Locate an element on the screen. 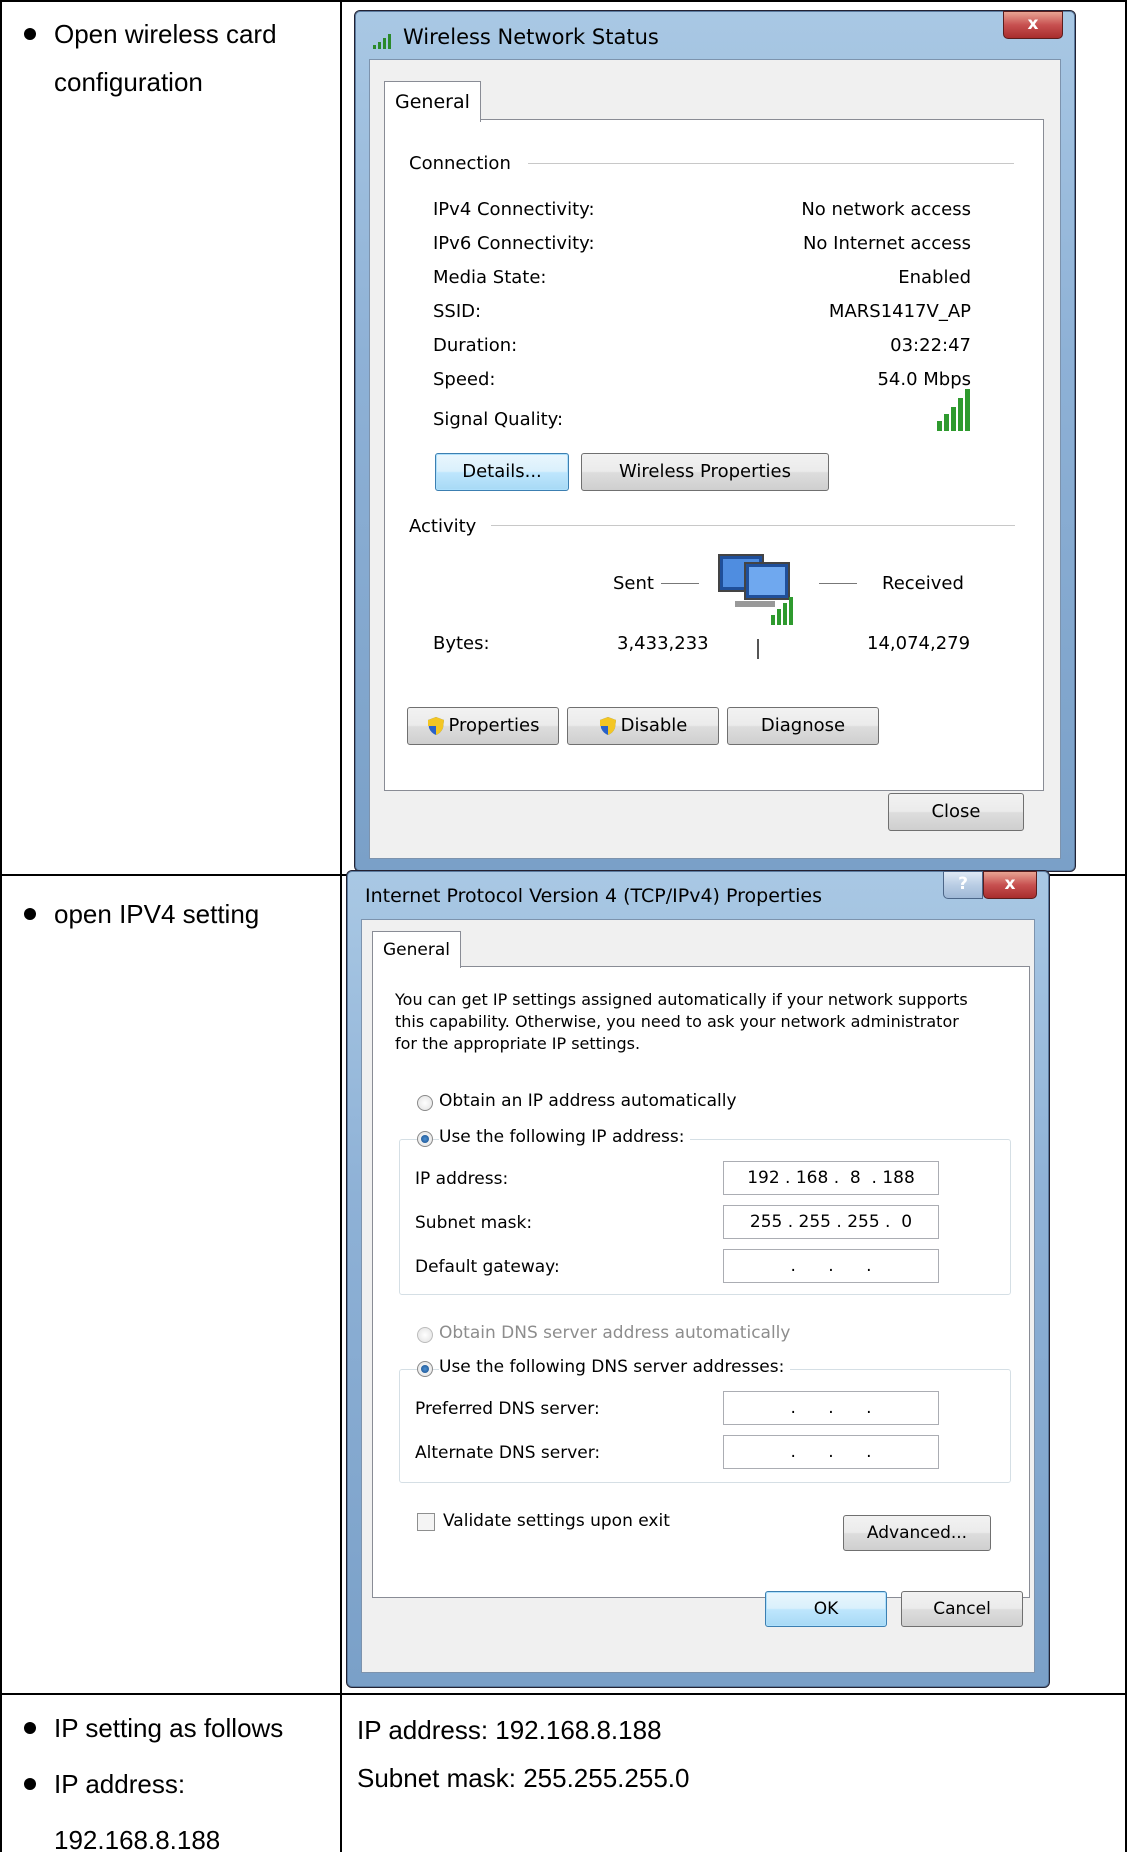 The image size is (1127, 1868). received-line is located at coordinates (838, 583).